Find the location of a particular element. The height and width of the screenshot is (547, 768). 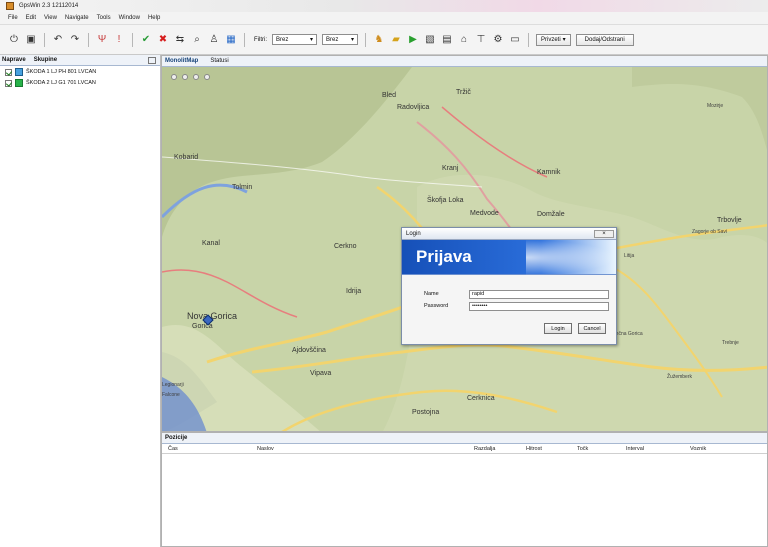

people-icon: ♙ is located at coordinates (214, 40).